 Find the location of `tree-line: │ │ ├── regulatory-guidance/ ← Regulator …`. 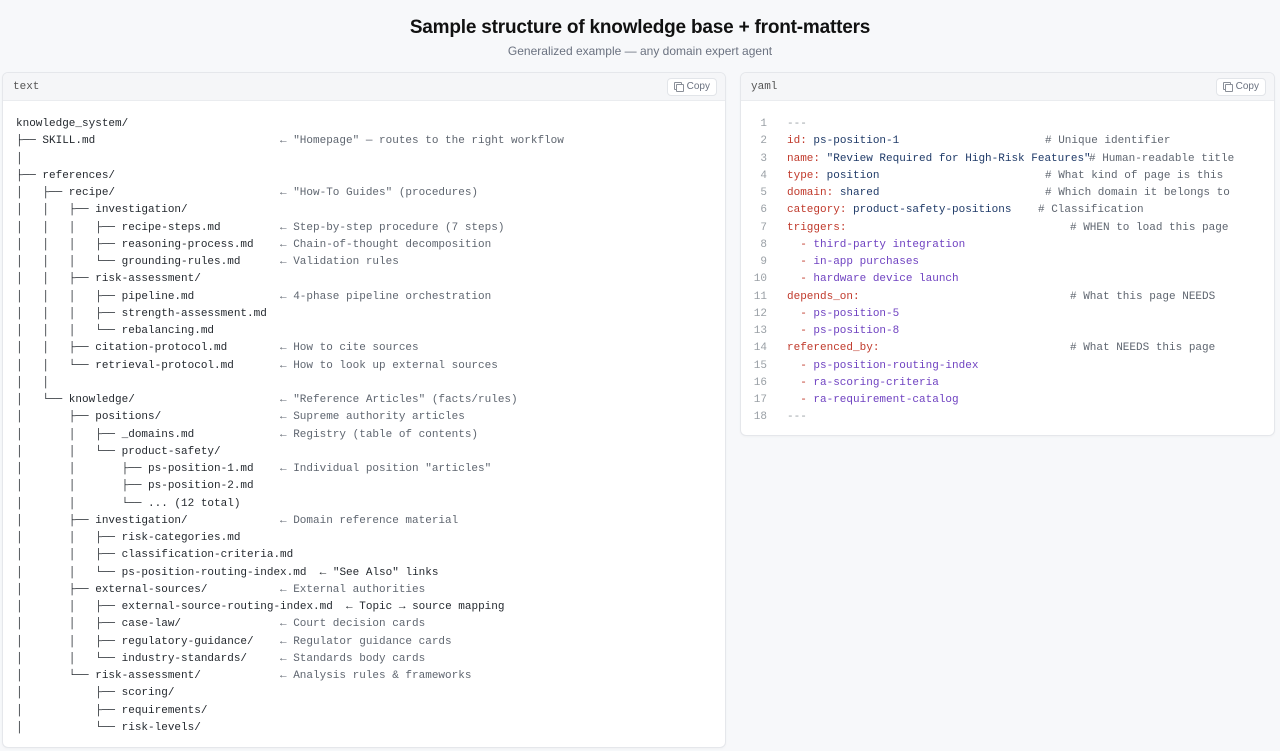

tree-line: │ │ ├── regulatory-guidance/ ← Regulator … is located at coordinates (260, 642).